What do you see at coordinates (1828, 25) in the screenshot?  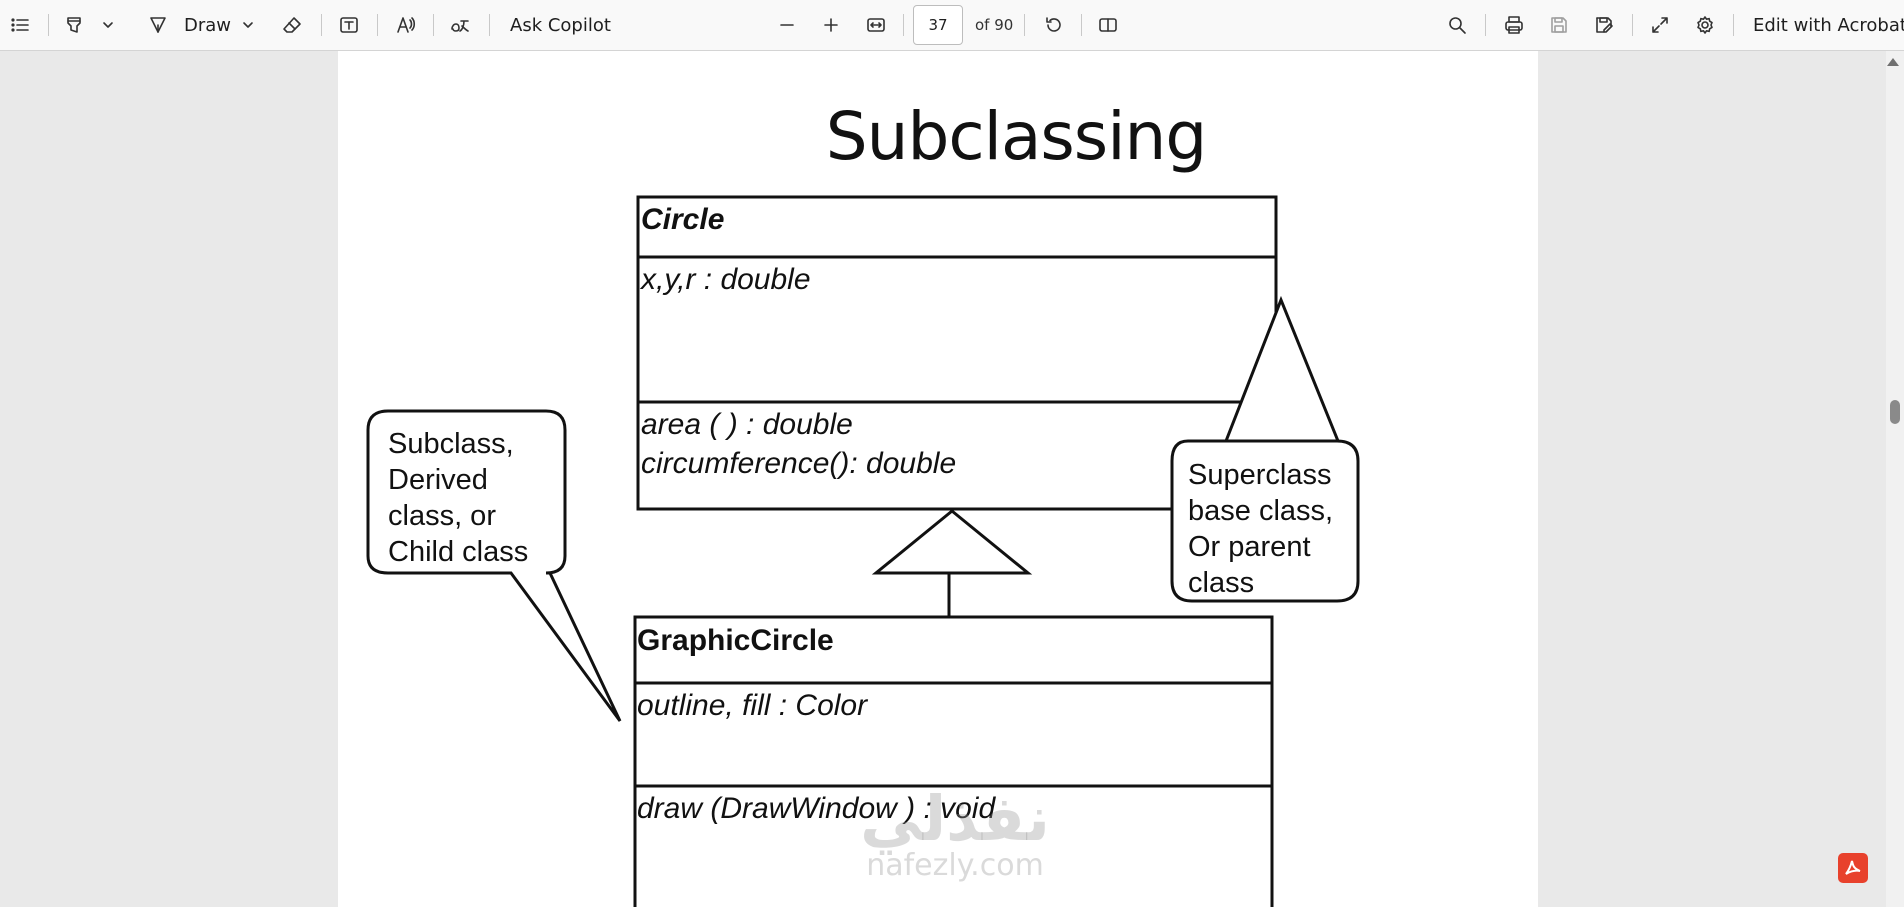 I see `edit-with-acrobat-button: Edit with Acrobat` at bounding box center [1828, 25].